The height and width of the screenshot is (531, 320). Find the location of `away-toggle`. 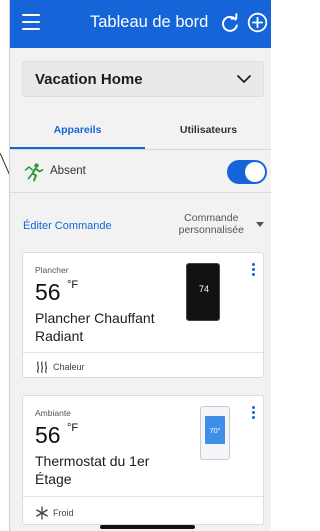

away-toggle is located at coordinates (247, 172).